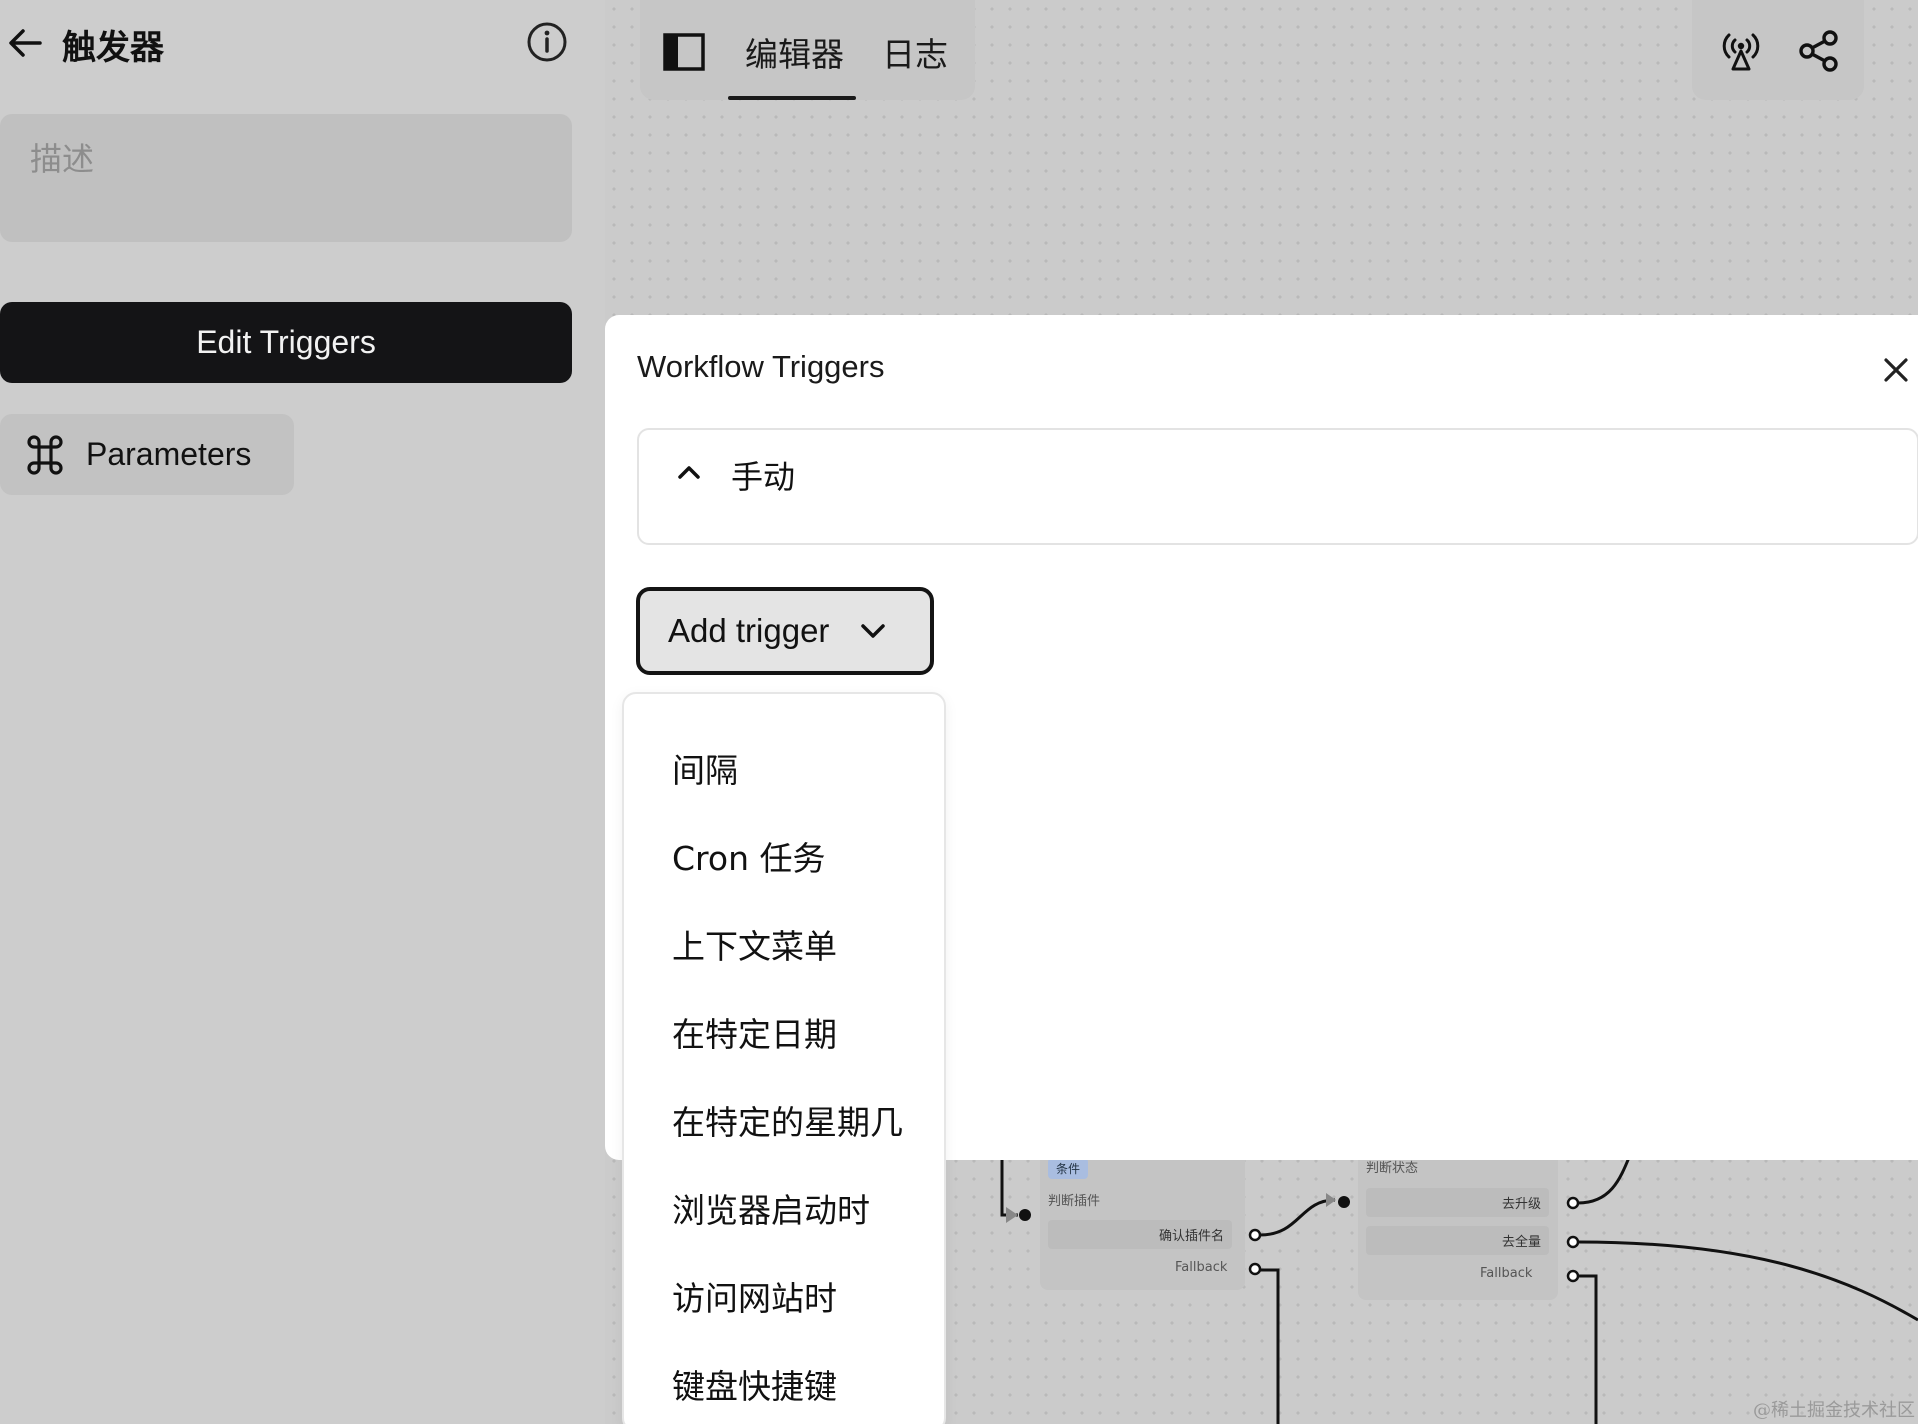 The image size is (1918, 1424). I want to click on node-label: 判断插件, so click(1074, 1201).